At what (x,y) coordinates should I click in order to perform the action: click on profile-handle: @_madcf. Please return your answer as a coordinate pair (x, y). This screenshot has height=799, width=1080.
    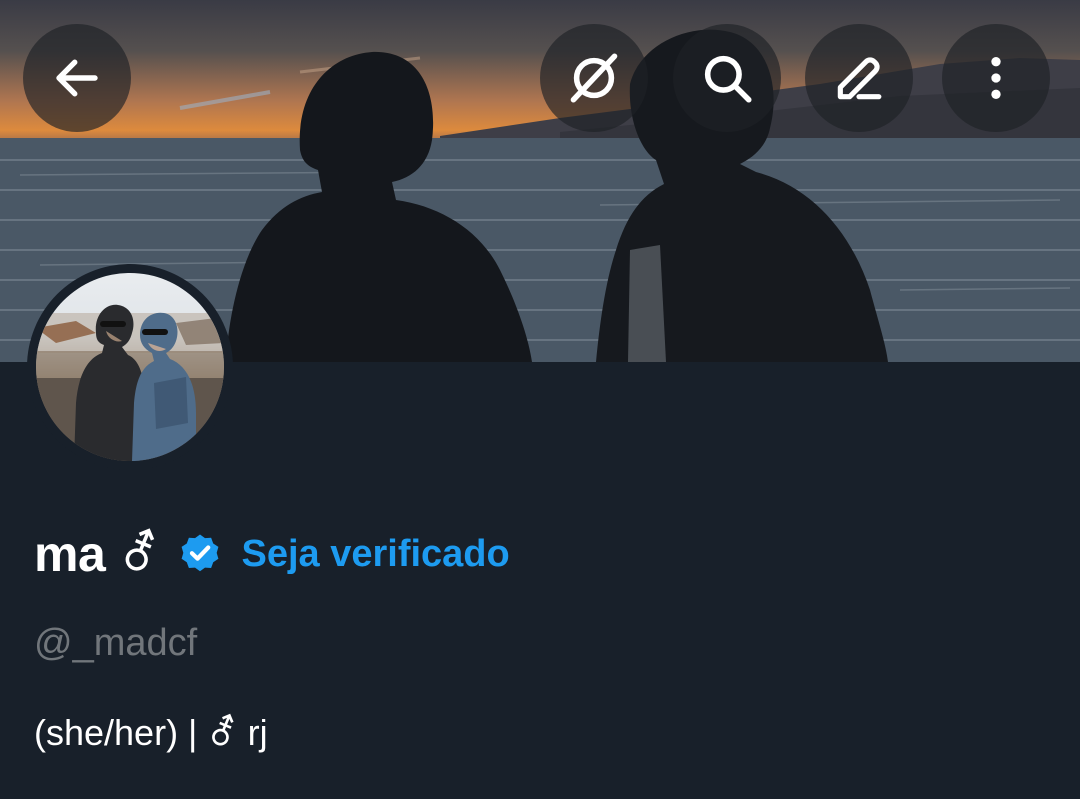
    Looking at the image, I should click on (116, 643).